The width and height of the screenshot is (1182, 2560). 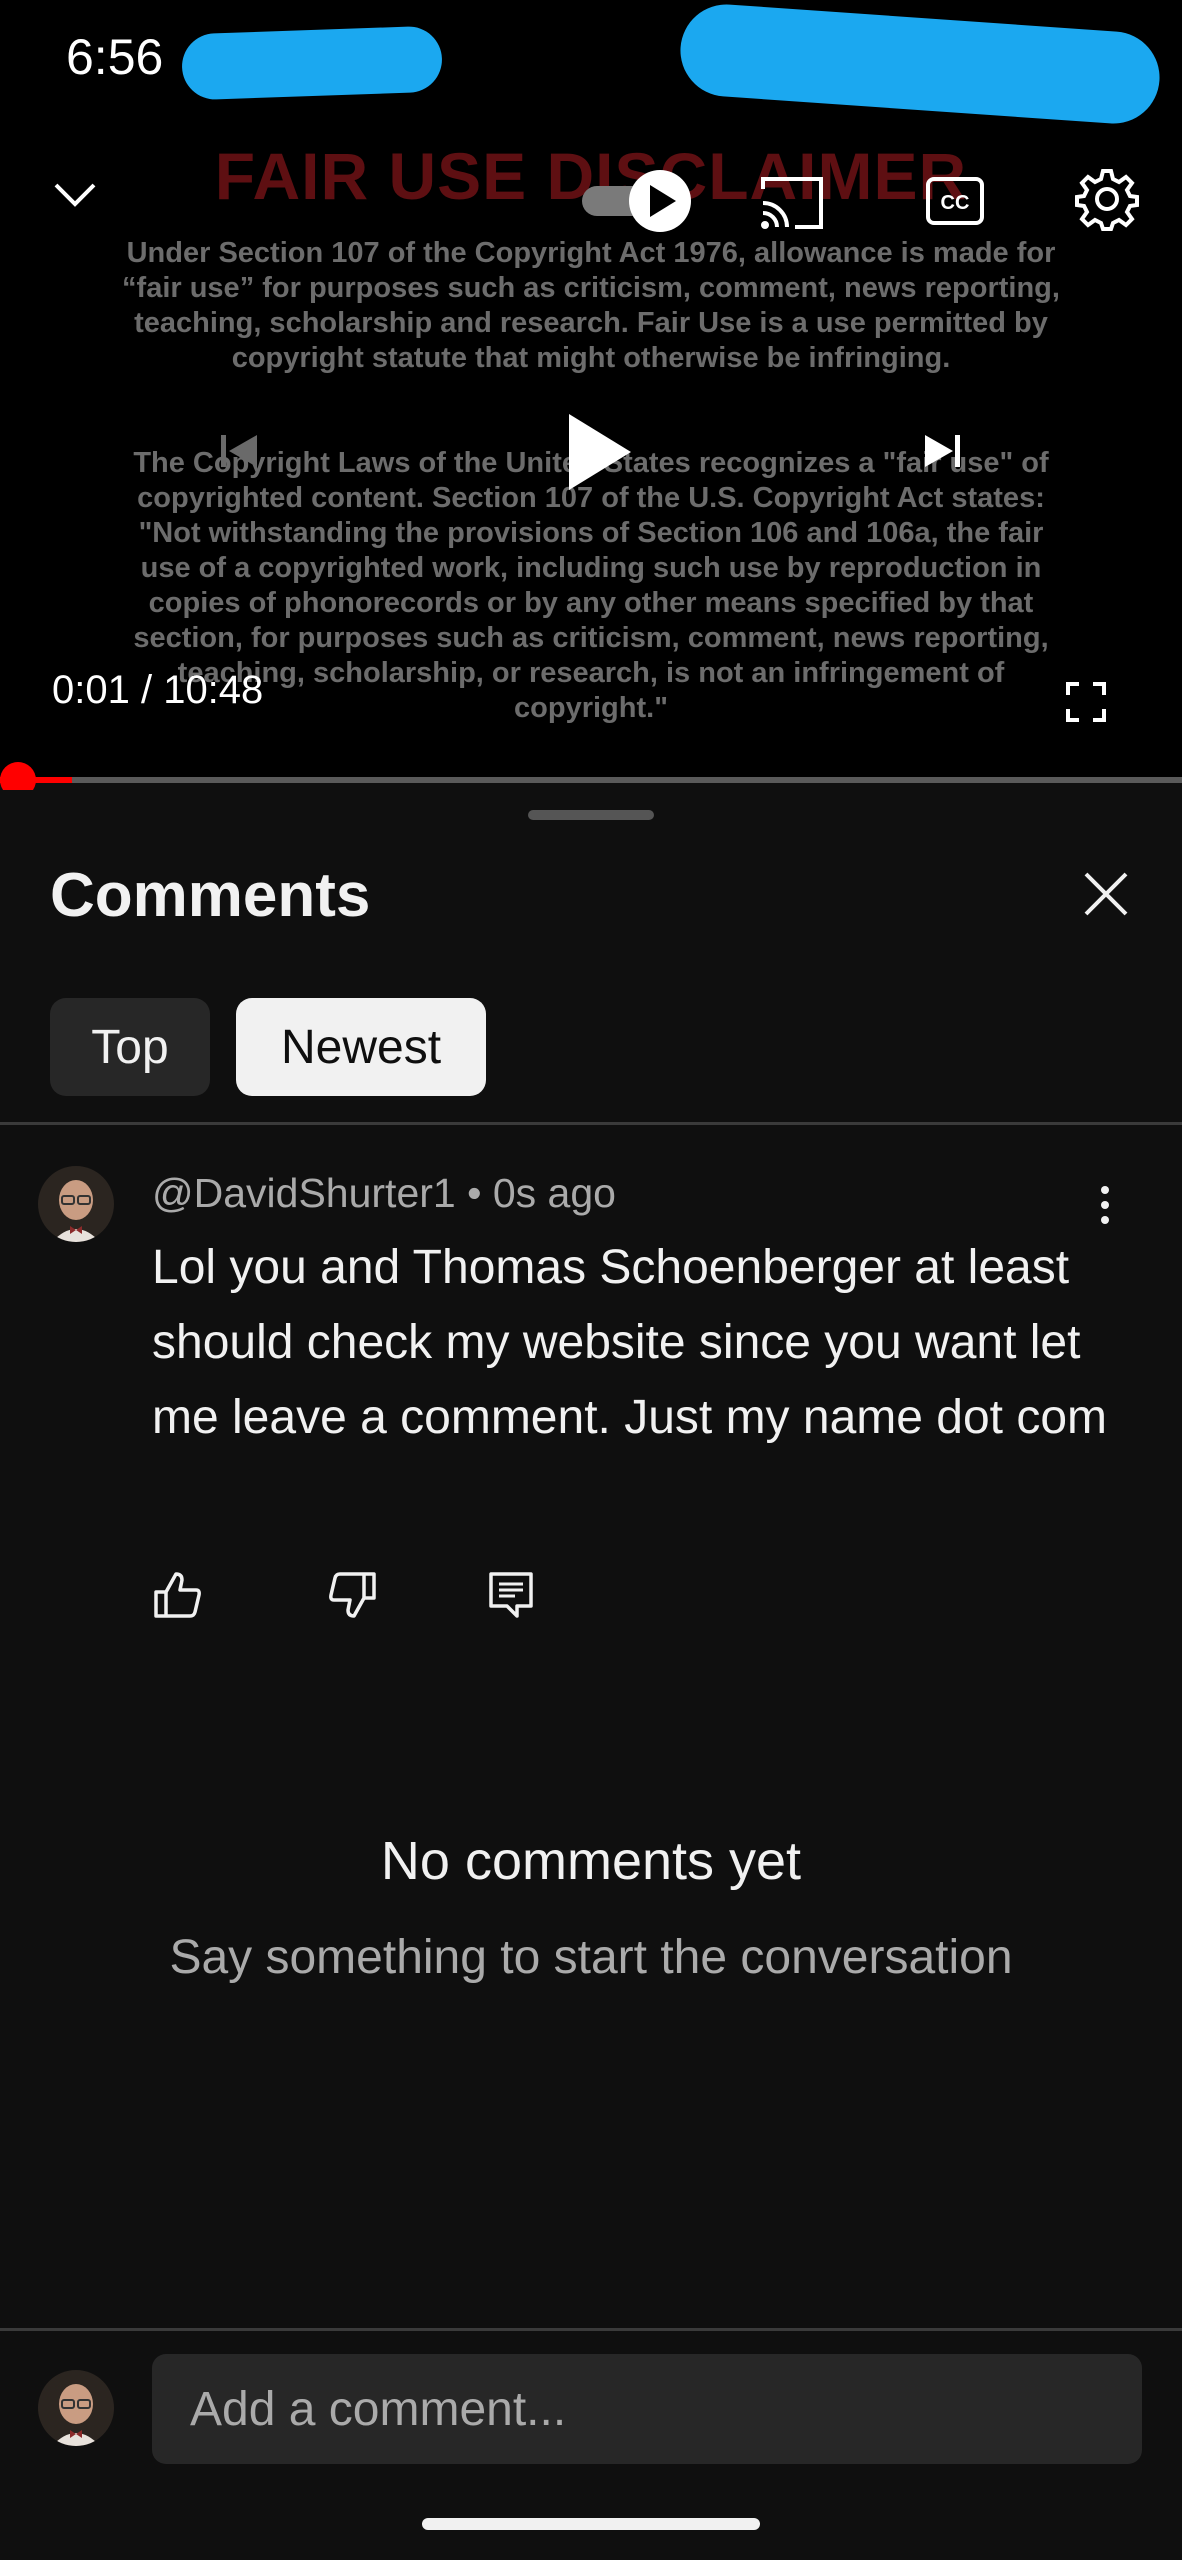 I want to click on thumbs-up-icon, so click(x=177, y=1595).